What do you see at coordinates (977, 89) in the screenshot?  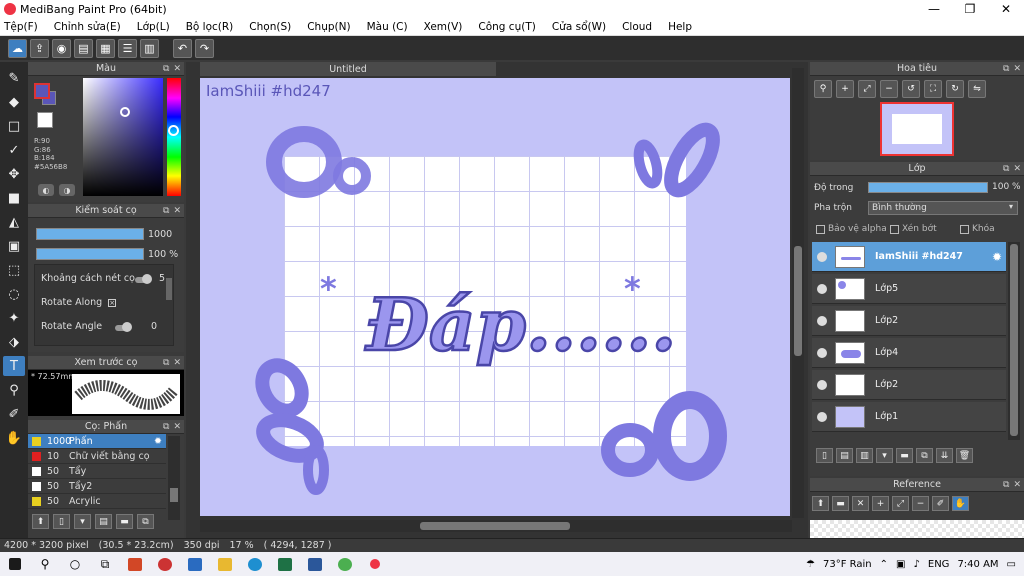 I see `flip-icon: ⇋` at bounding box center [977, 89].